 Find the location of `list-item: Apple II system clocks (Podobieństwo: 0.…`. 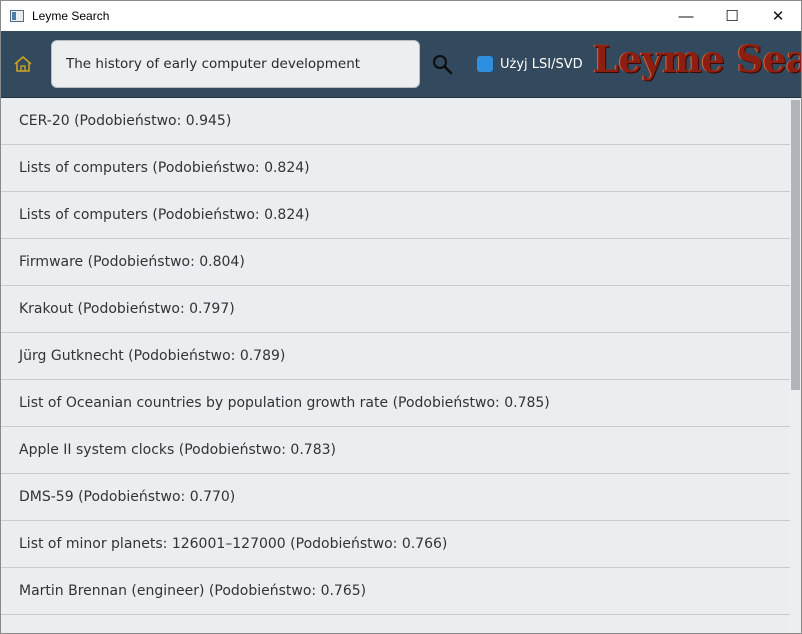

list-item: Apple II system clocks (Podobieństwo: 0.… is located at coordinates (395, 450).